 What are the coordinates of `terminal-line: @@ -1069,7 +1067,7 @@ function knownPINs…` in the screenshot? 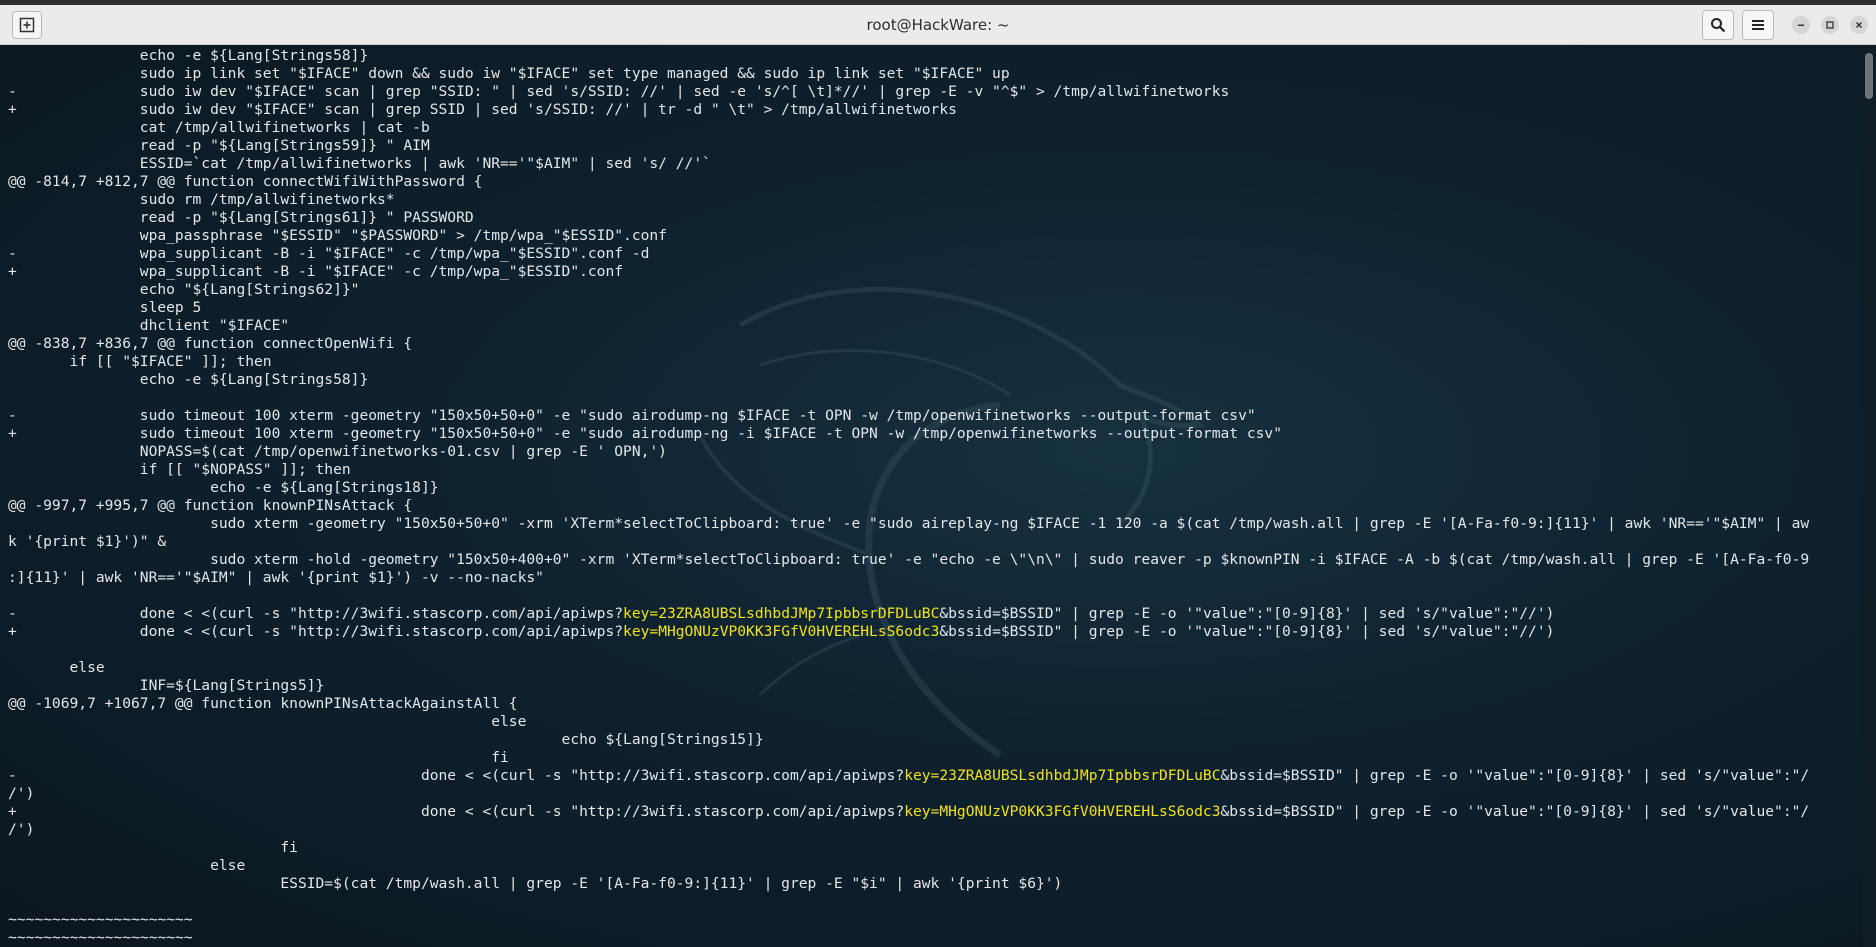 It's located at (908, 704).